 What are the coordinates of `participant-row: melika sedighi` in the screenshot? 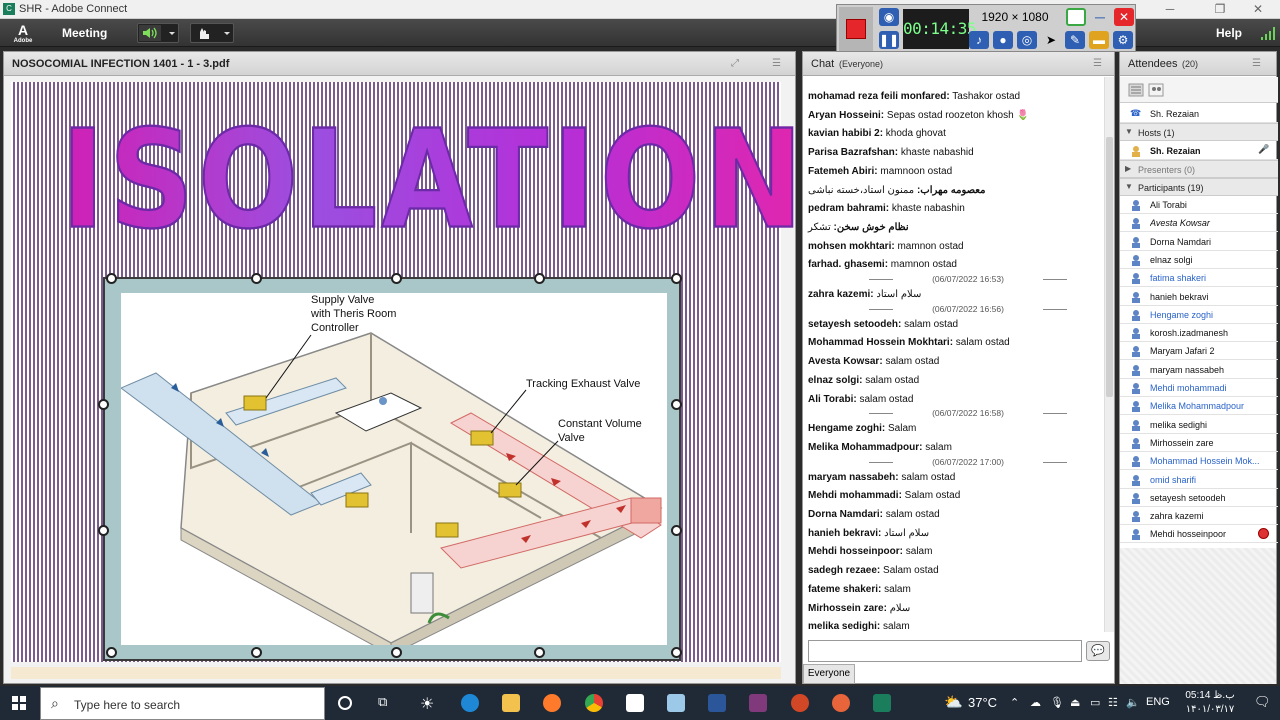 It's located at (1199, 425).